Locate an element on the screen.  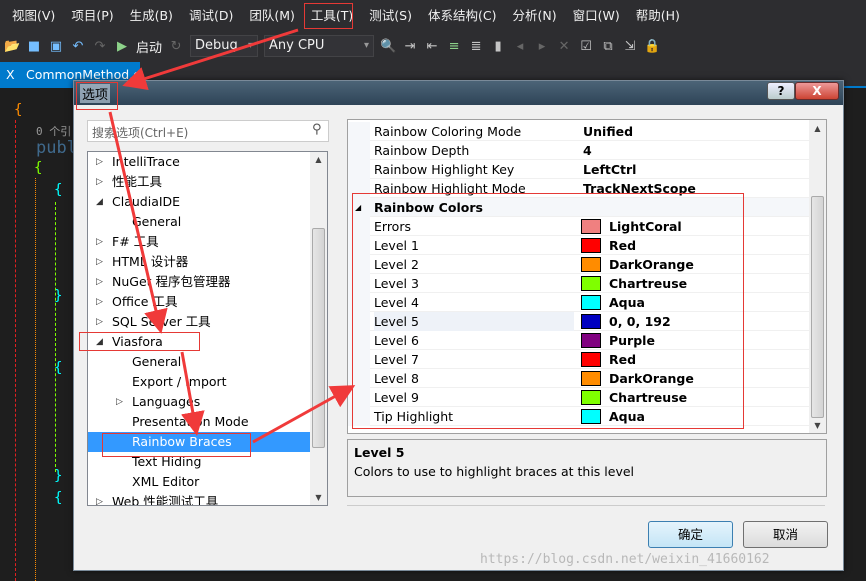
property-row: Rainbow Highlight Mode TrackNextScope is located at coordinates (578, 188).